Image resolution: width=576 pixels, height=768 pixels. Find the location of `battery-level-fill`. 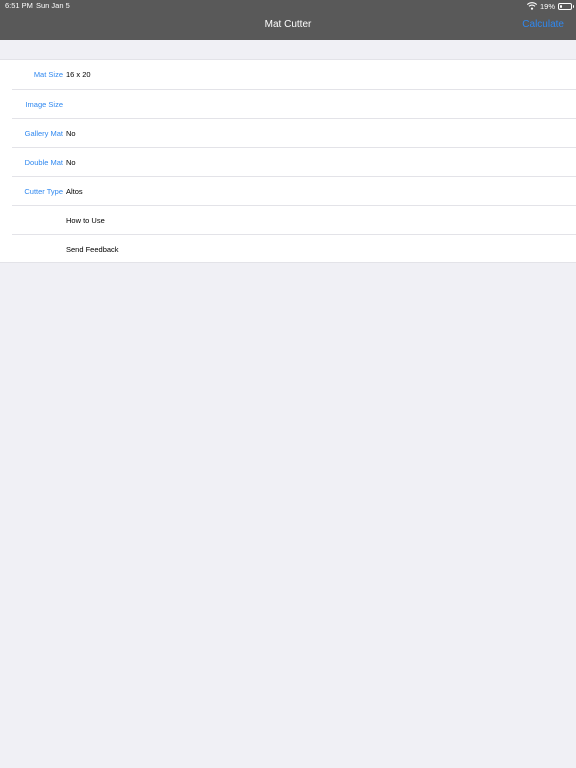

battery-level-fill is located at coordinates (561, 6).